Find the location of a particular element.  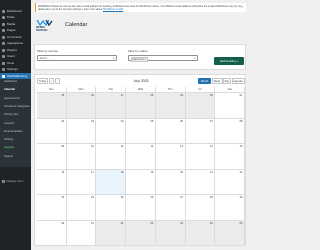

day-number: 20 is located at coordinates (181, 172).